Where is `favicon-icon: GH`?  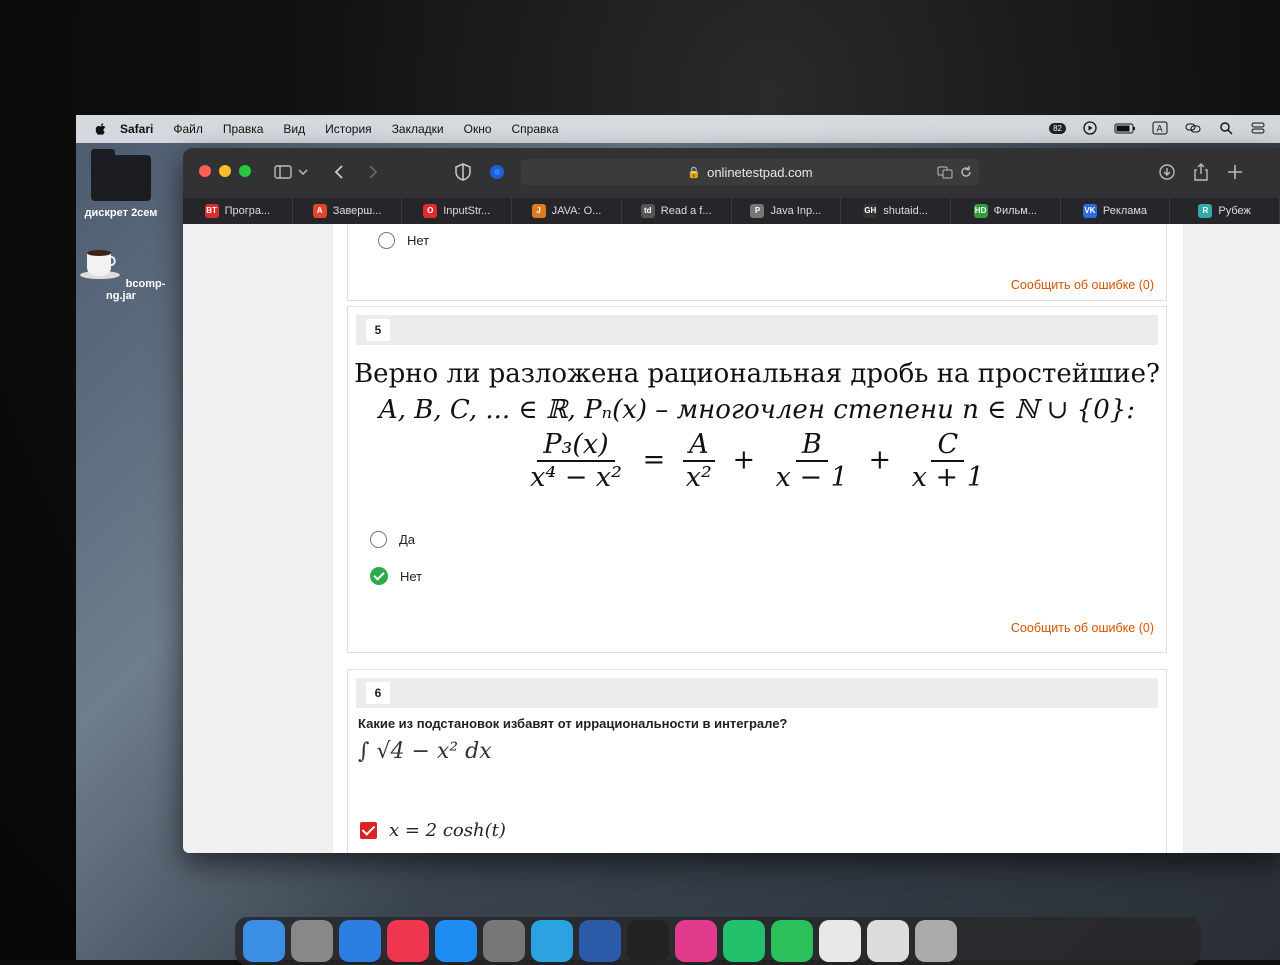
favicon-icon: GH is located at coordinates (870, 211).